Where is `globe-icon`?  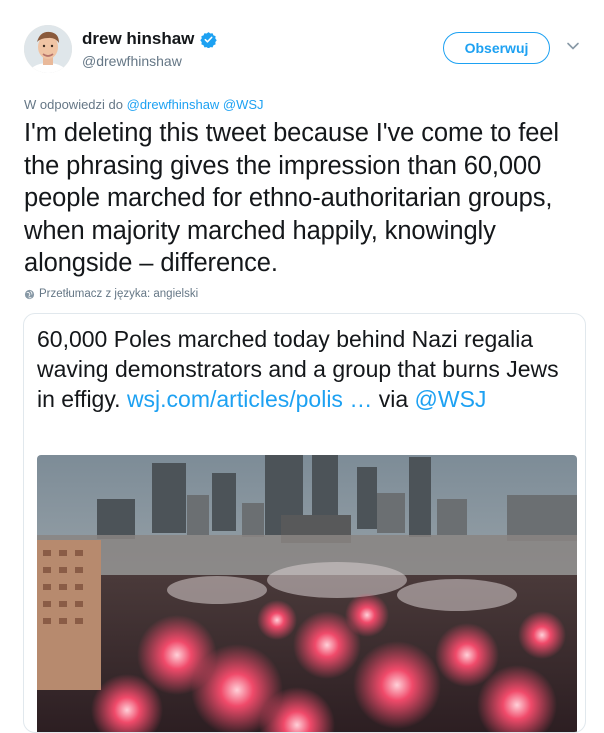
globe-icon is located at coordinates (29, 294).